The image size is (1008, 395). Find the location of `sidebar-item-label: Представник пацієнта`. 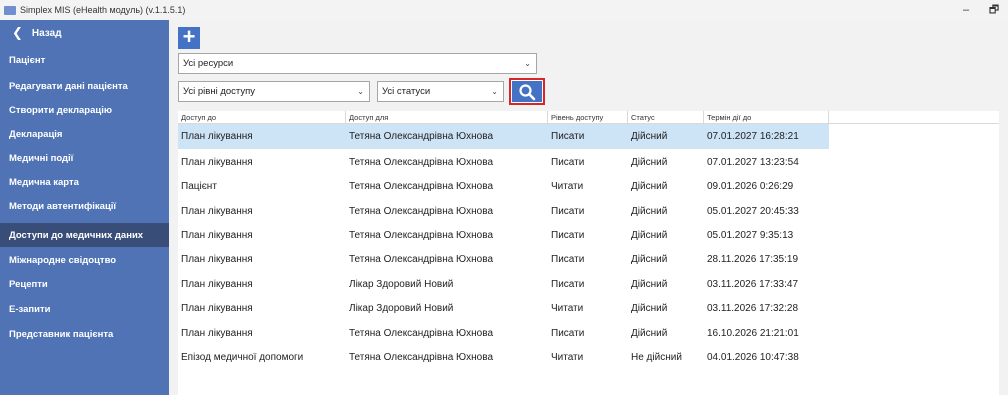

sidebar-item-label: Представник пацієнта is located at coordinates (61, 334).